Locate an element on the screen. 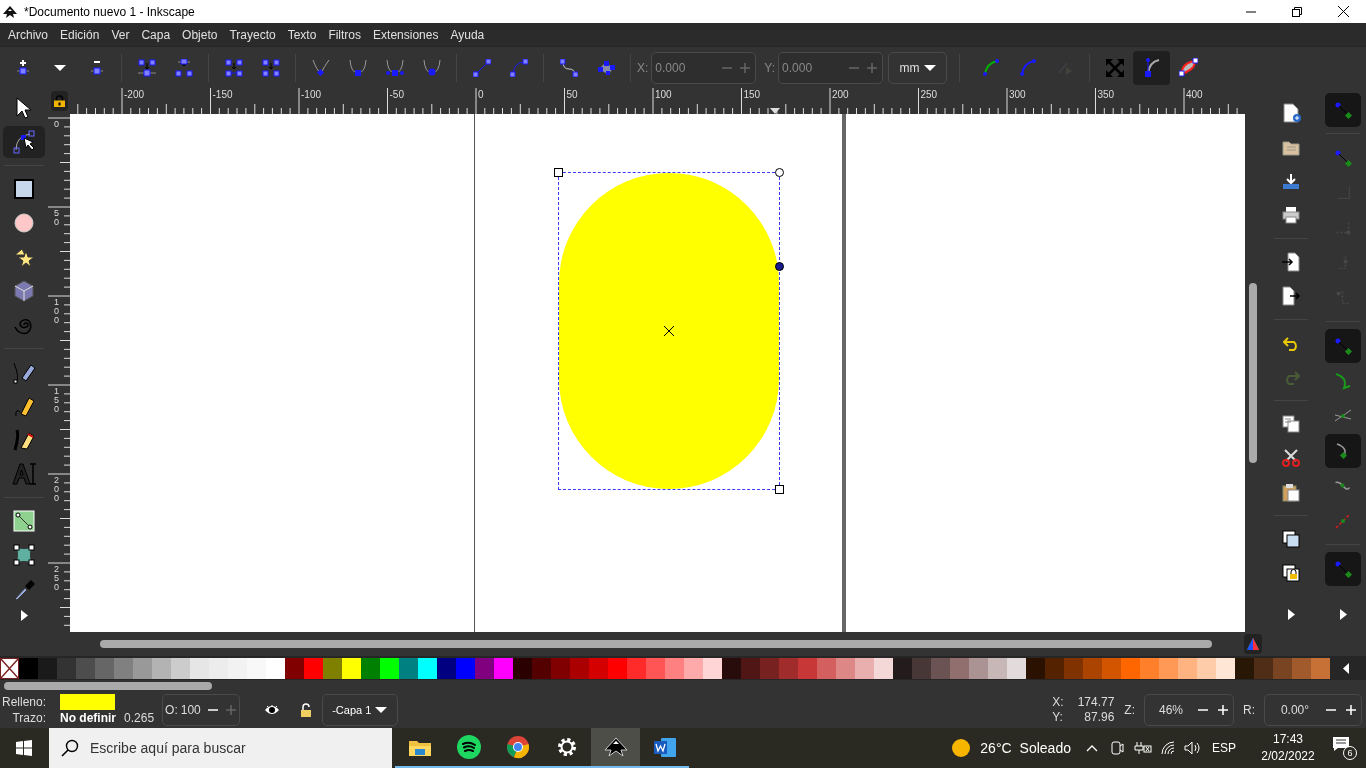 The height and width of the screenshot is (768, 1366). coordinate-value: 174.77 is located at coordinates (1096, 702).